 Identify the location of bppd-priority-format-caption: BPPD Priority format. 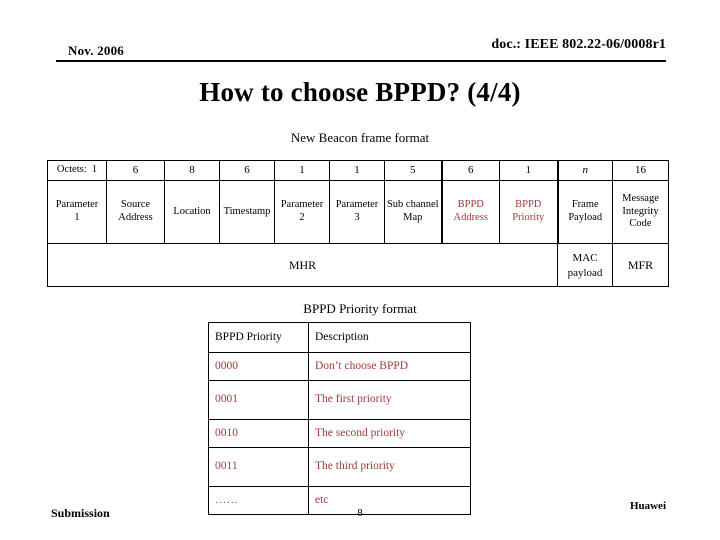
(360, 308).